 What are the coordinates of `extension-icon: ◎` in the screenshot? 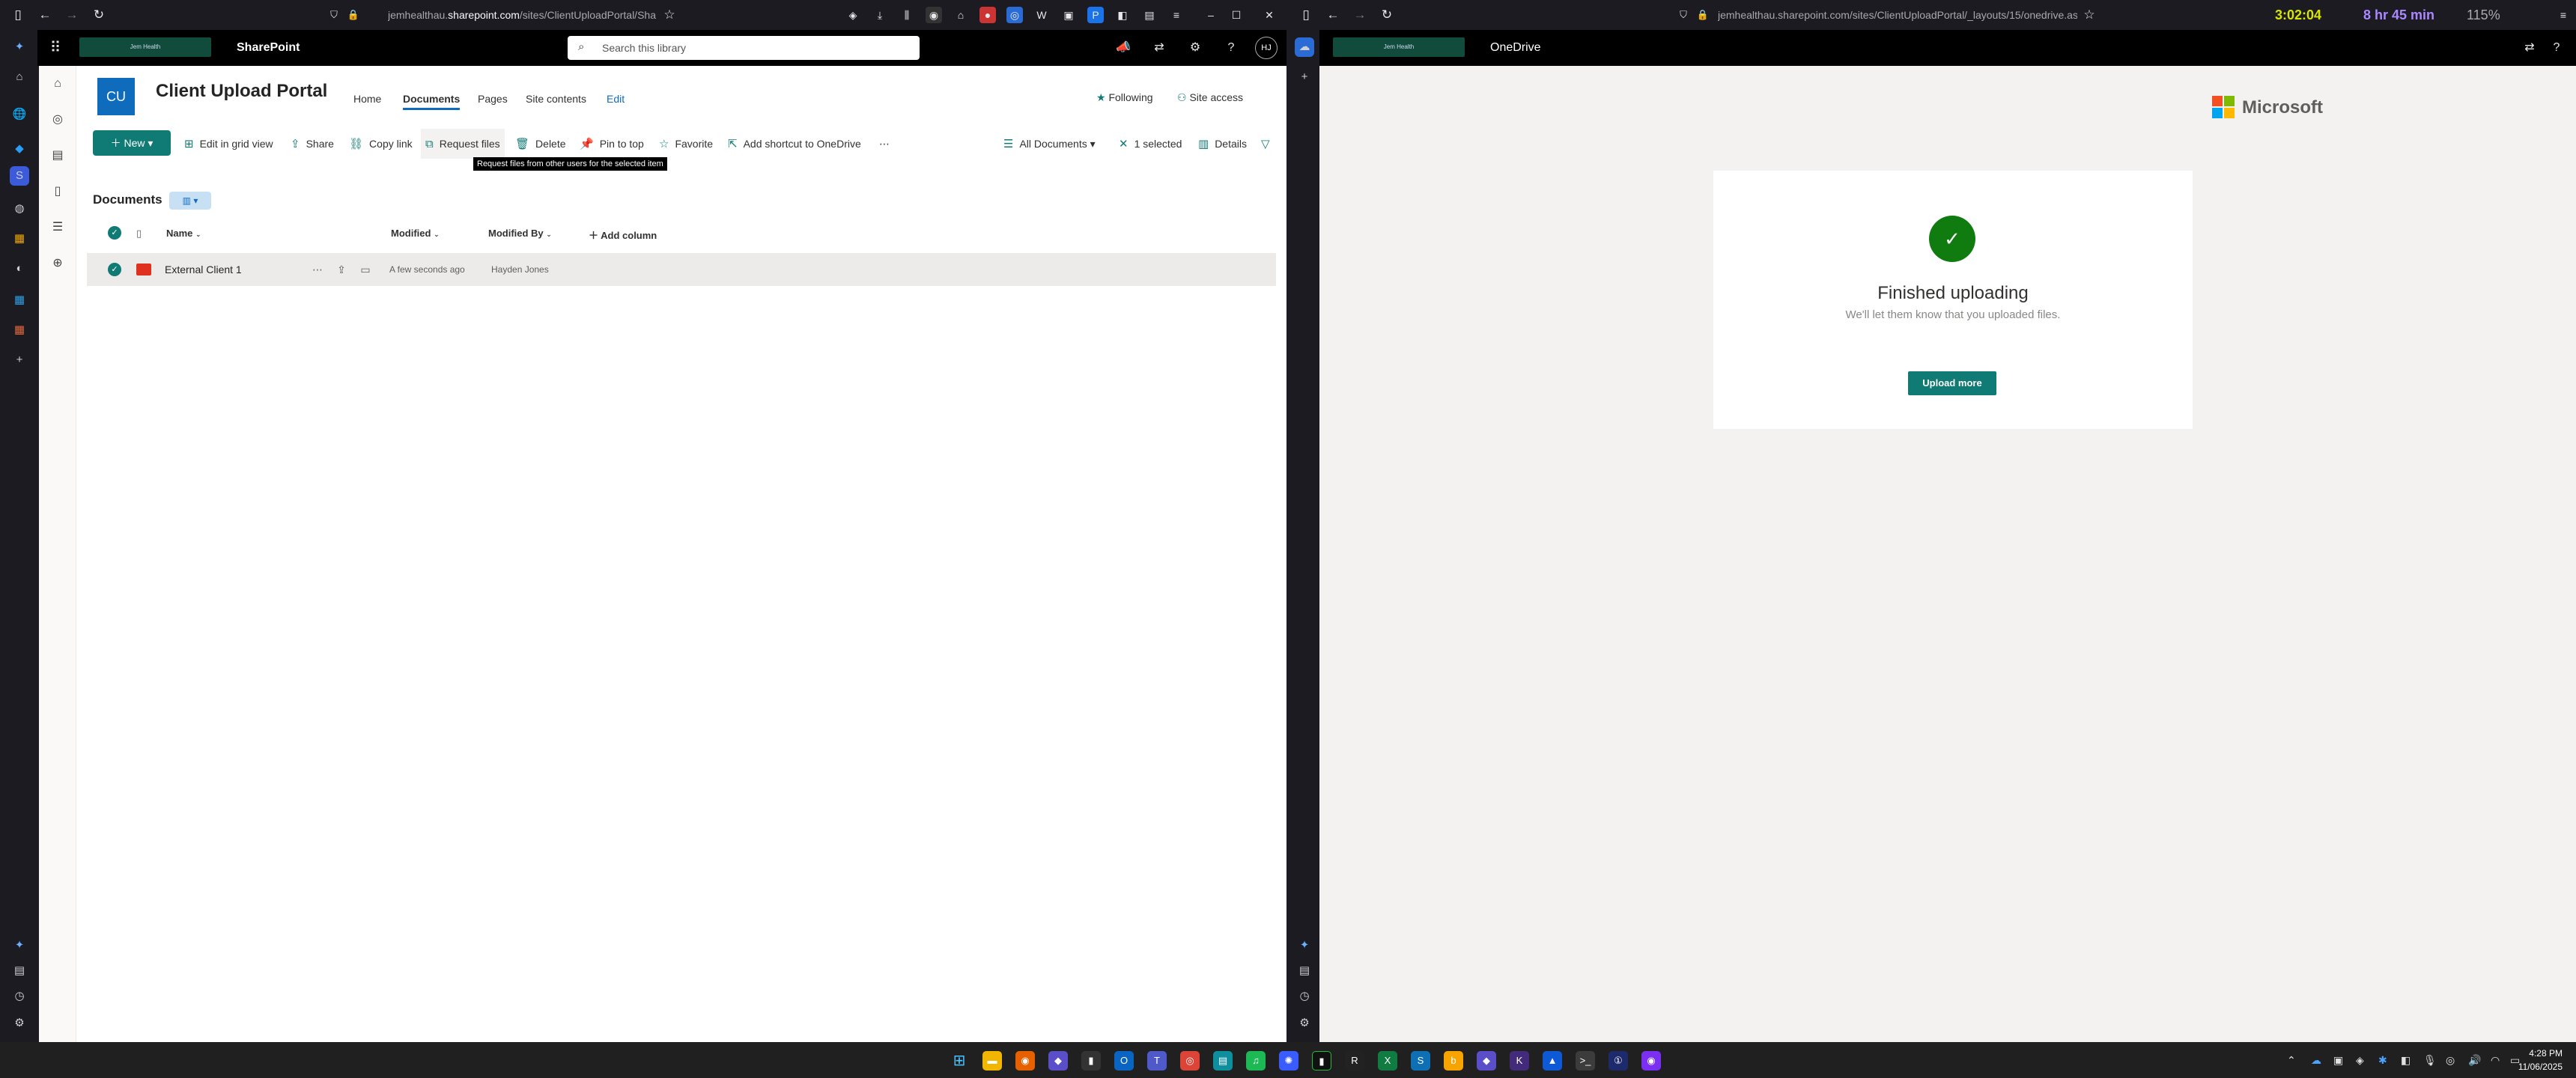 It's located at (1014, 15).